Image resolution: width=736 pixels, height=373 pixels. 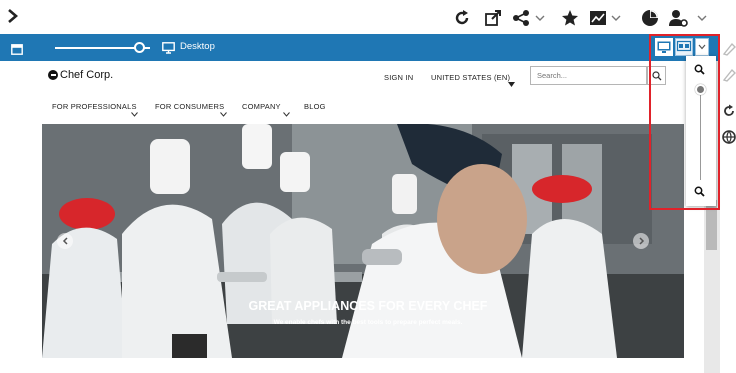 What do you see at coordinates (360, 47) in the screenshot?
I see `device-preview-bar: Desktop` at bounding box center [360, 47].